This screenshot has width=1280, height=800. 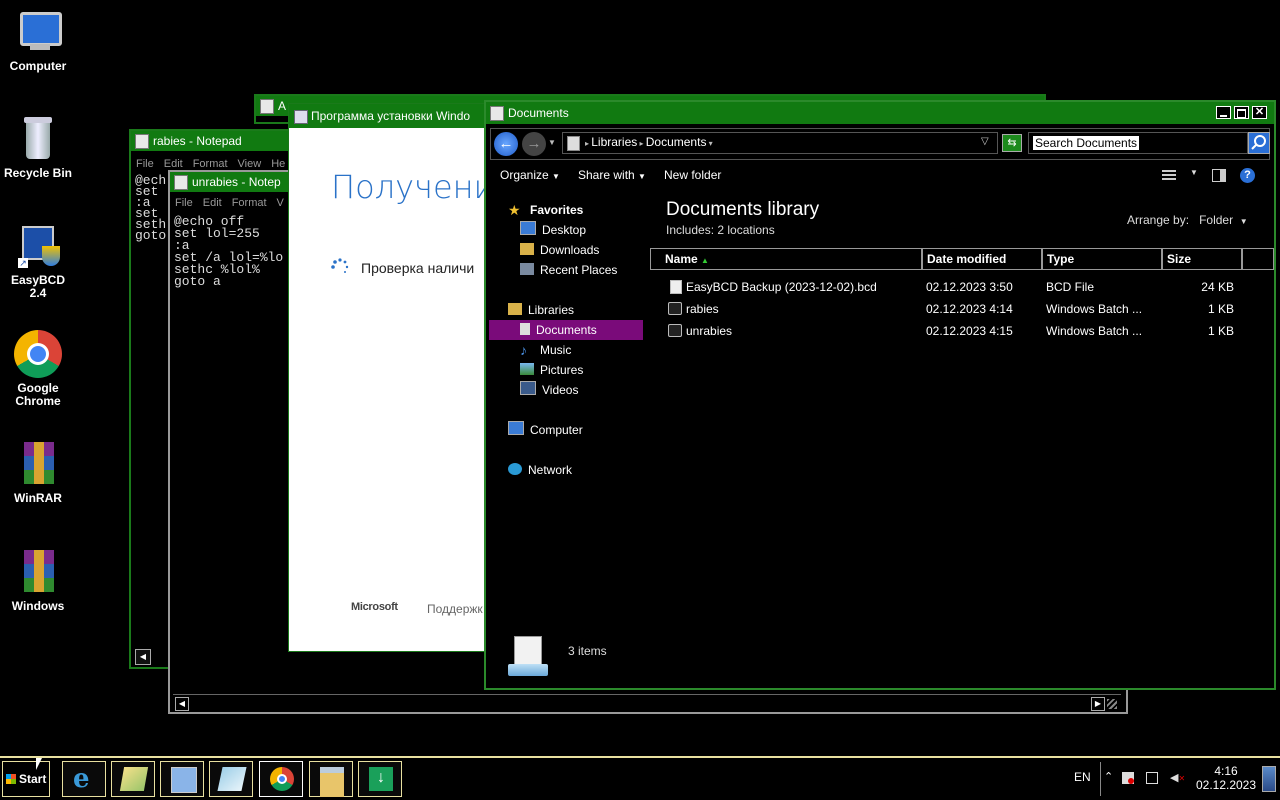 I want to click on notepad-menubar: File Edit Format V, so click(x=229, y=203).